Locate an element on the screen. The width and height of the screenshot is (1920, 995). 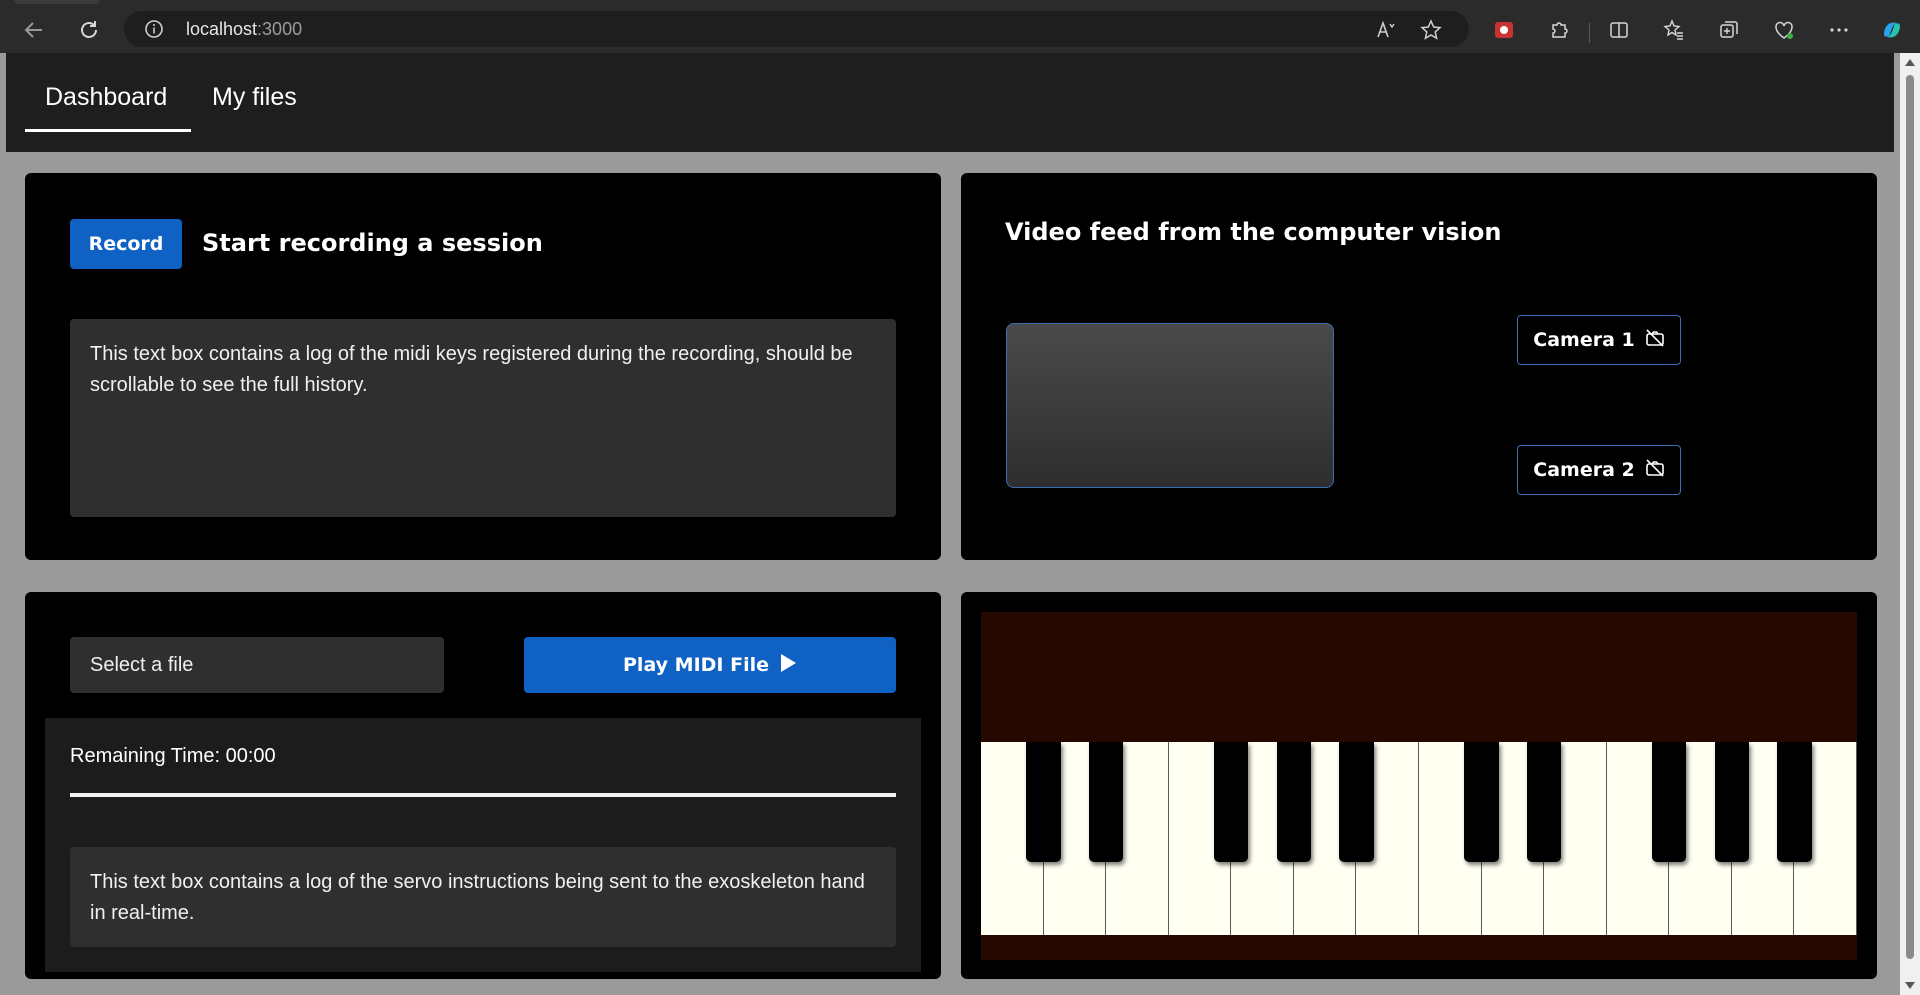
camera-2-label: Camera 2 is located at coordinates (1584, 470).